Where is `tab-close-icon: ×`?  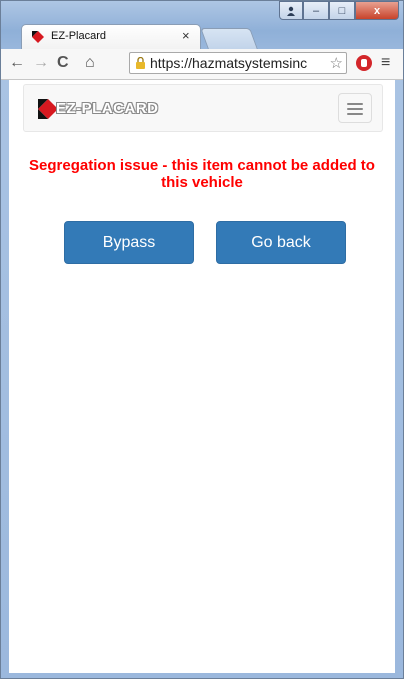 tab-close-icon: × is located at coordinates (186, 35).